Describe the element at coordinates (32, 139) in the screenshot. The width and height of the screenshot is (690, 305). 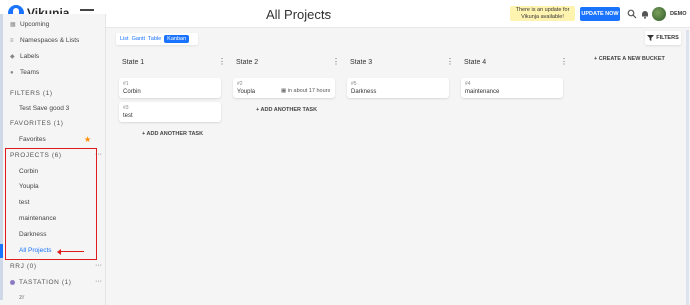
I see `sidebar-item-favorites: Favorites` at that location.